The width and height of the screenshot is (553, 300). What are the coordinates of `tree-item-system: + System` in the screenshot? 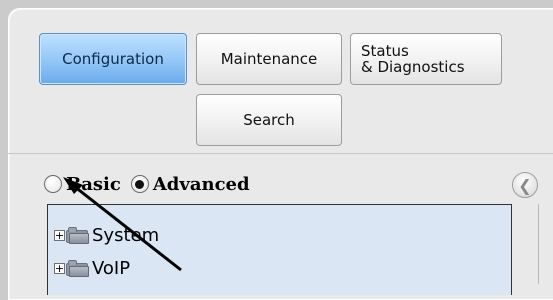 It's located at (106, 235).